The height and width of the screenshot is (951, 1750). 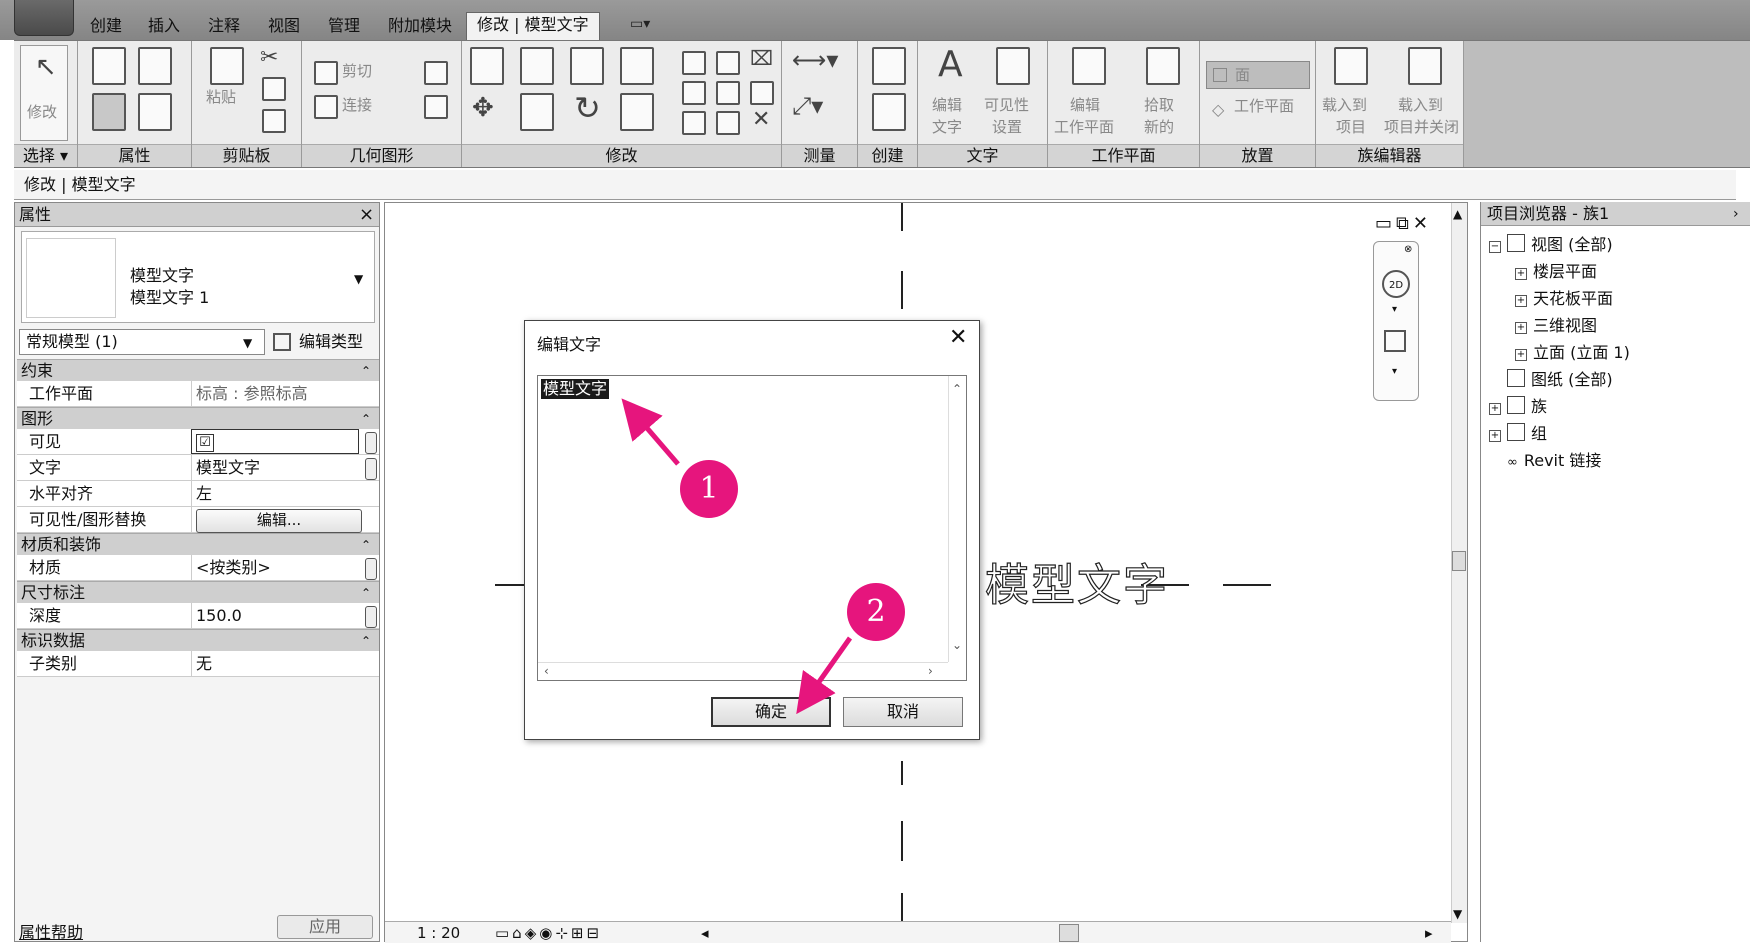 What do you see at coordinates (1457, 214) in the screenshot?
I see `scroll-up-icon: ▲` at bounding box center [1457, 214].